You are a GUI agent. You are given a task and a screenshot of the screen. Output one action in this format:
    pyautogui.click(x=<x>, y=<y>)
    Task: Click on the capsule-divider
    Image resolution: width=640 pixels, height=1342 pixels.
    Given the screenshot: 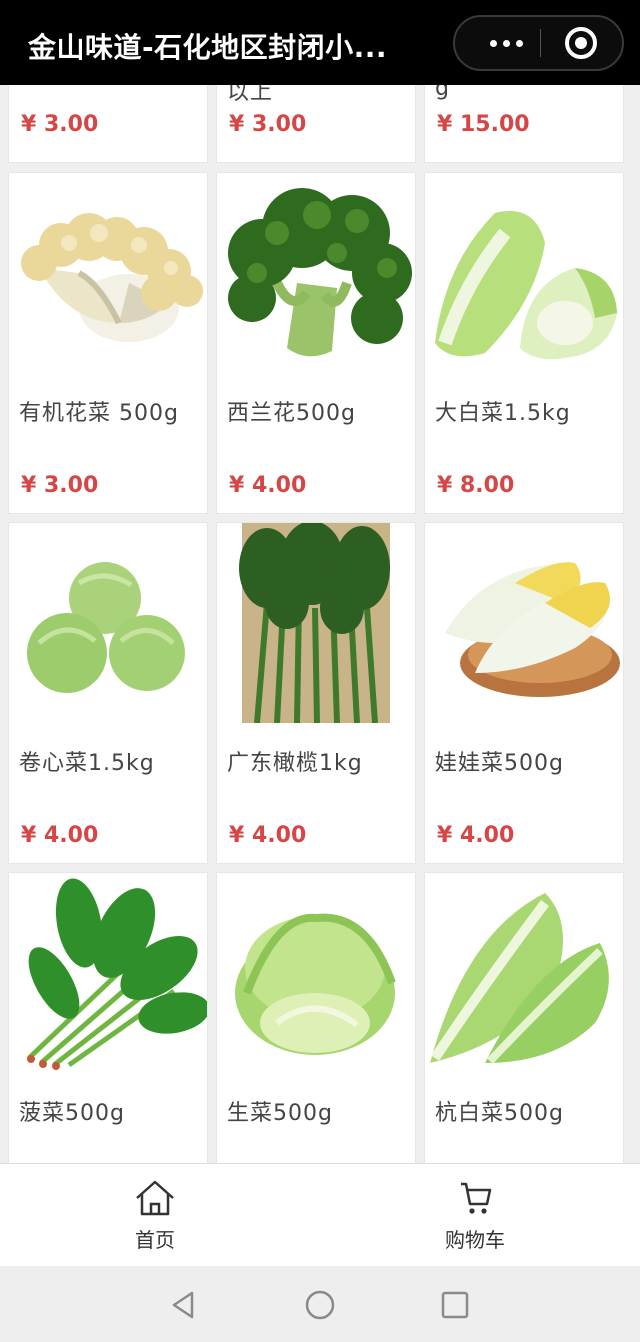 What is the action you would take?
    pyautogui.click(x=540, y=43)
    